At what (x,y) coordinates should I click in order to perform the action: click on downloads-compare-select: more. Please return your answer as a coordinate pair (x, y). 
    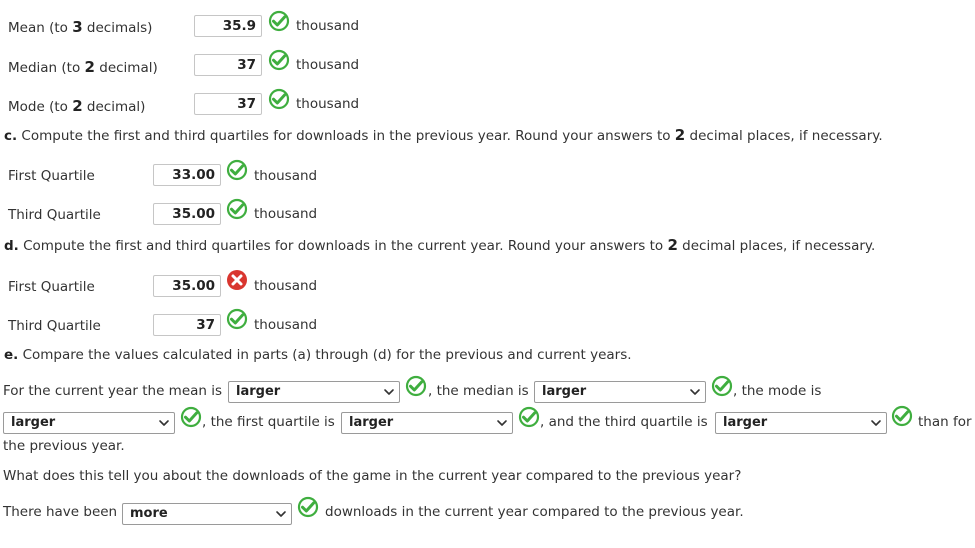
    Looking at the image, I should click on (207, 514).